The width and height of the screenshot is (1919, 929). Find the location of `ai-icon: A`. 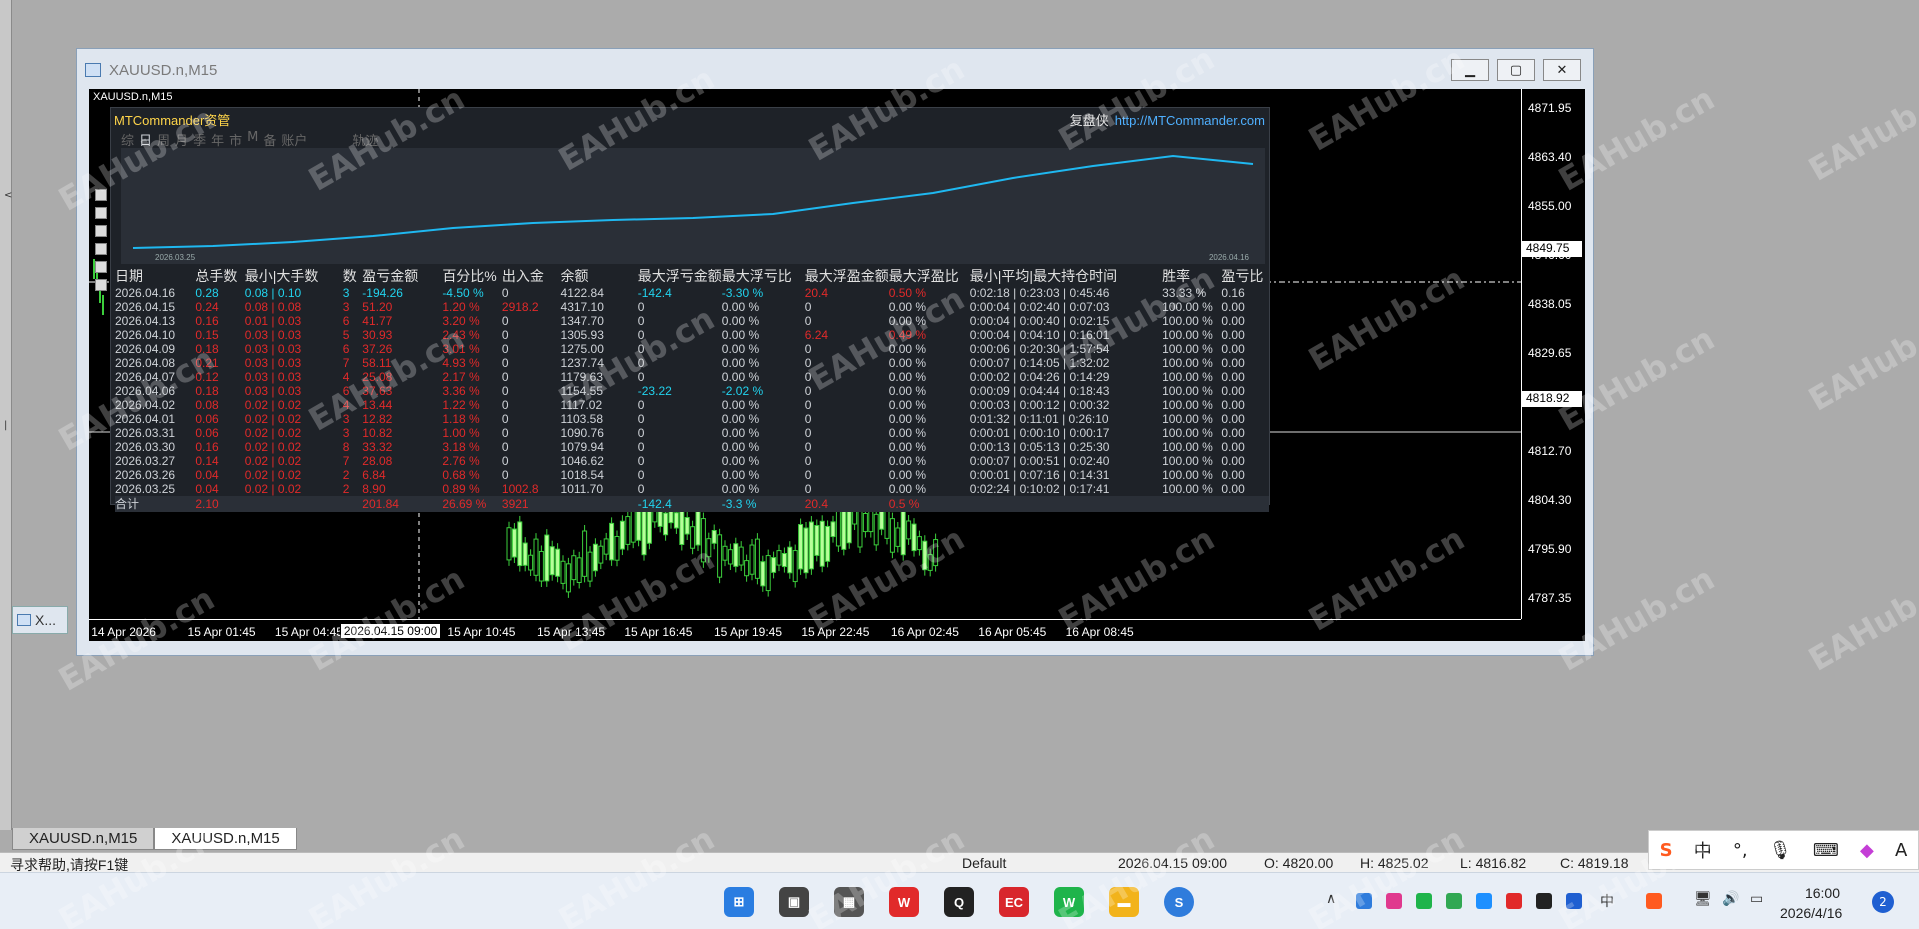

ai-icon: A is located at coordinates (1901, 850).